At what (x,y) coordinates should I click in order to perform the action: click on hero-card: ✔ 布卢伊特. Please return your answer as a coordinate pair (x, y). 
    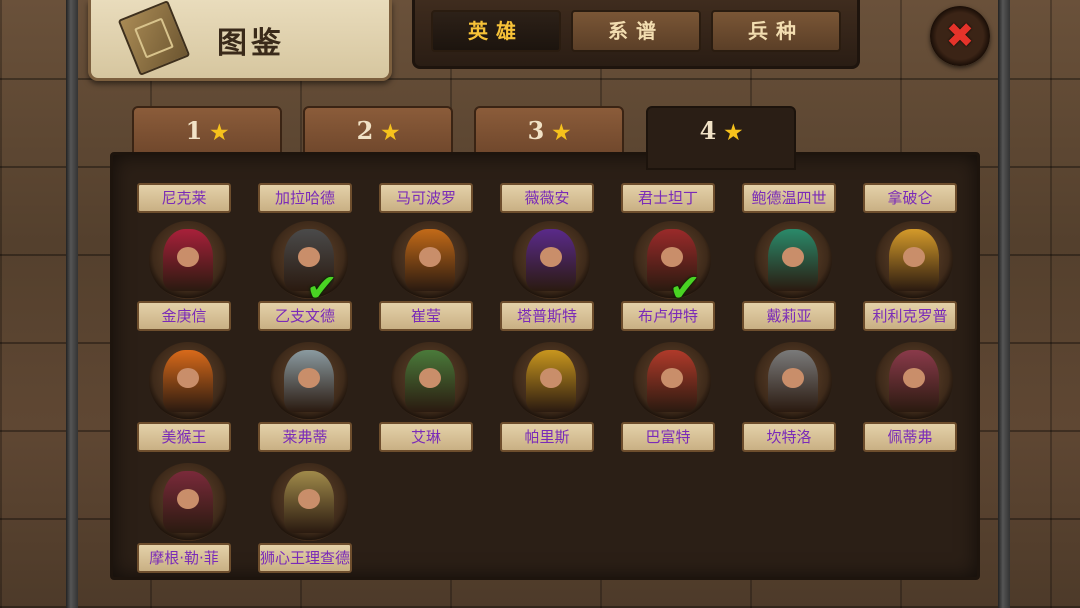
    Looking at the image, I should click on (672, 274).